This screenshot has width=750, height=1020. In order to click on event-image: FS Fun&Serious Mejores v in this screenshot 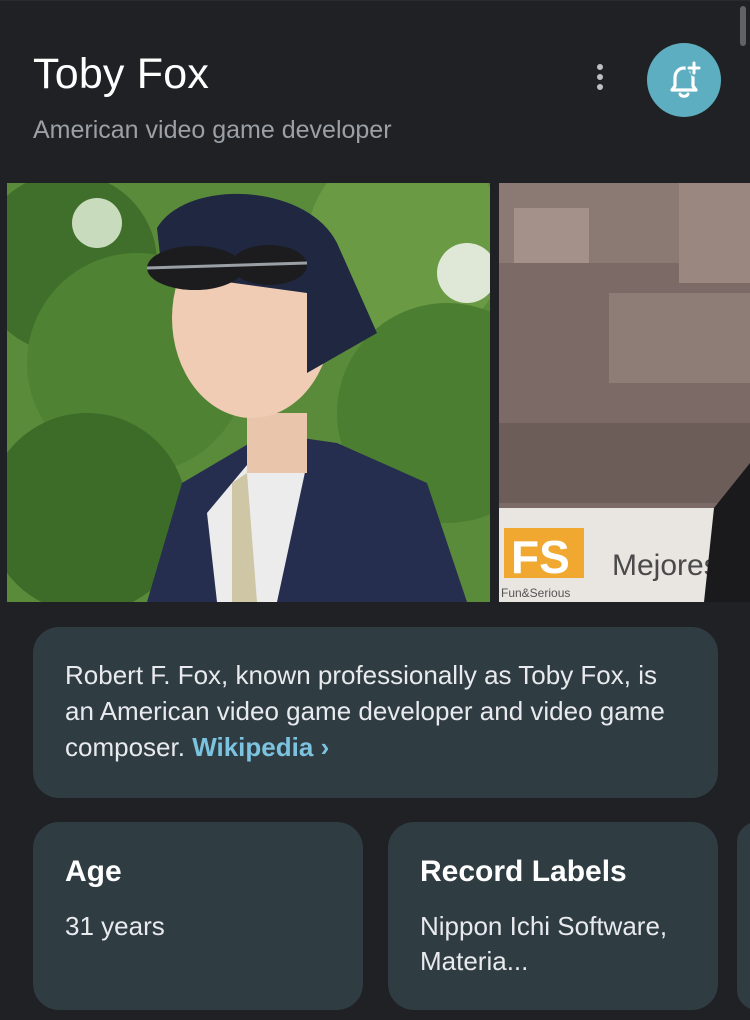, I will do `click(624, 392)`.